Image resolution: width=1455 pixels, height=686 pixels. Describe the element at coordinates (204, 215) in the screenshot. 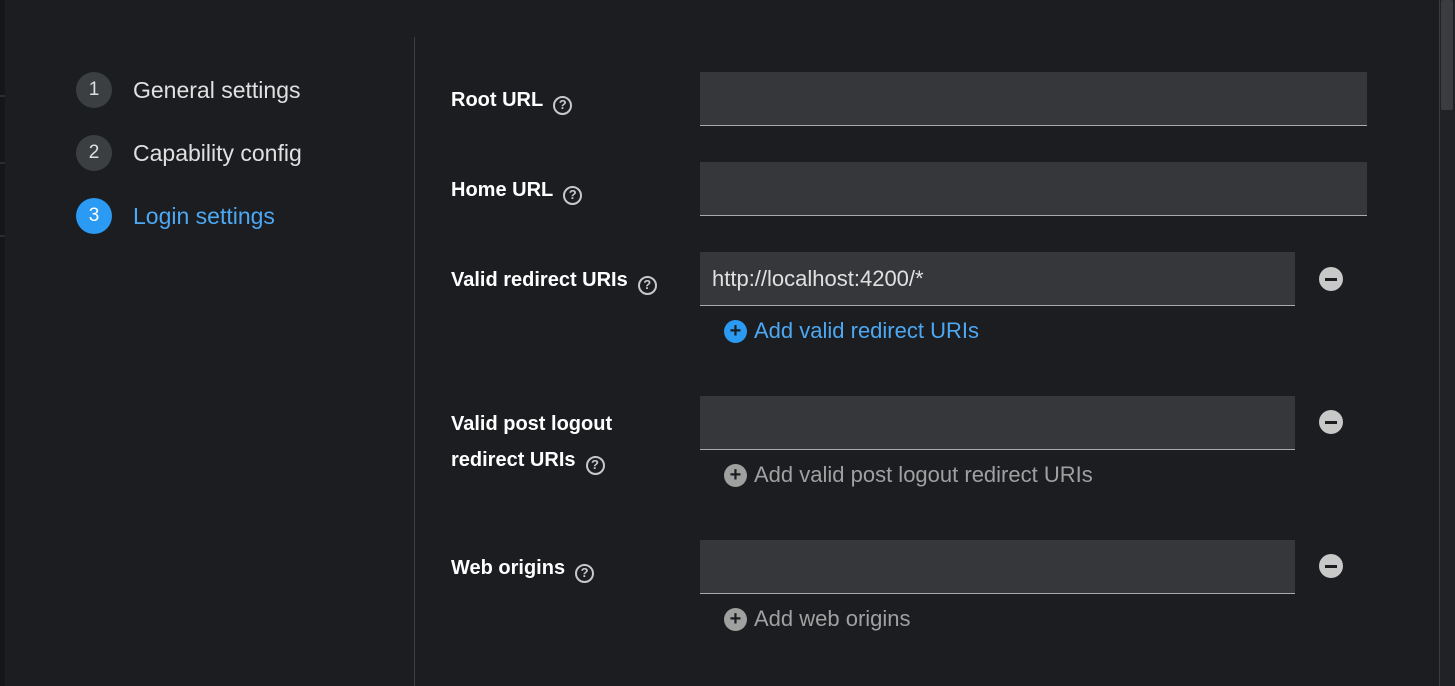

I see `step-label: Login settings` at that location.